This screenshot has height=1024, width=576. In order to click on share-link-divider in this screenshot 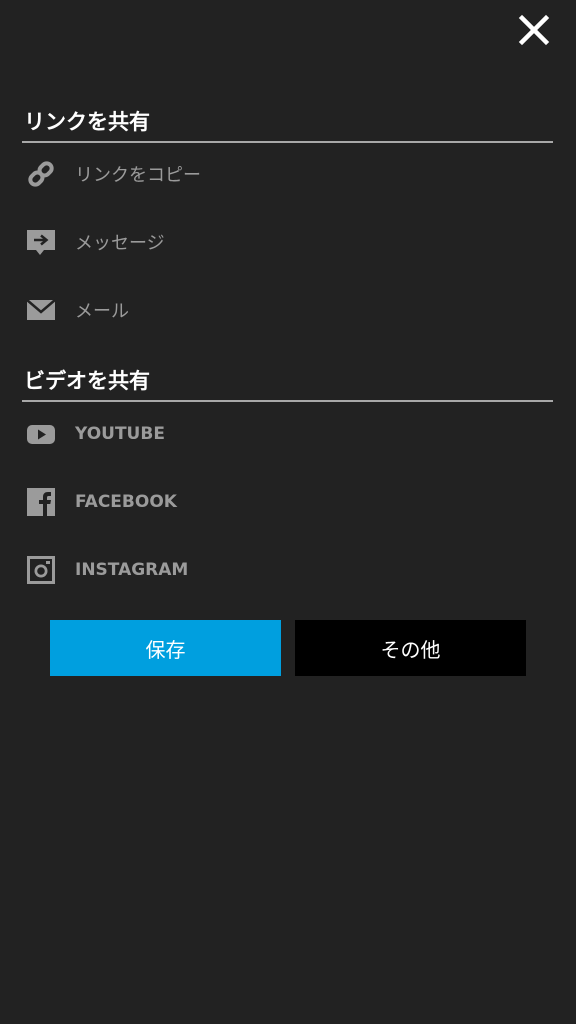, I will do `click(287, 142)`.